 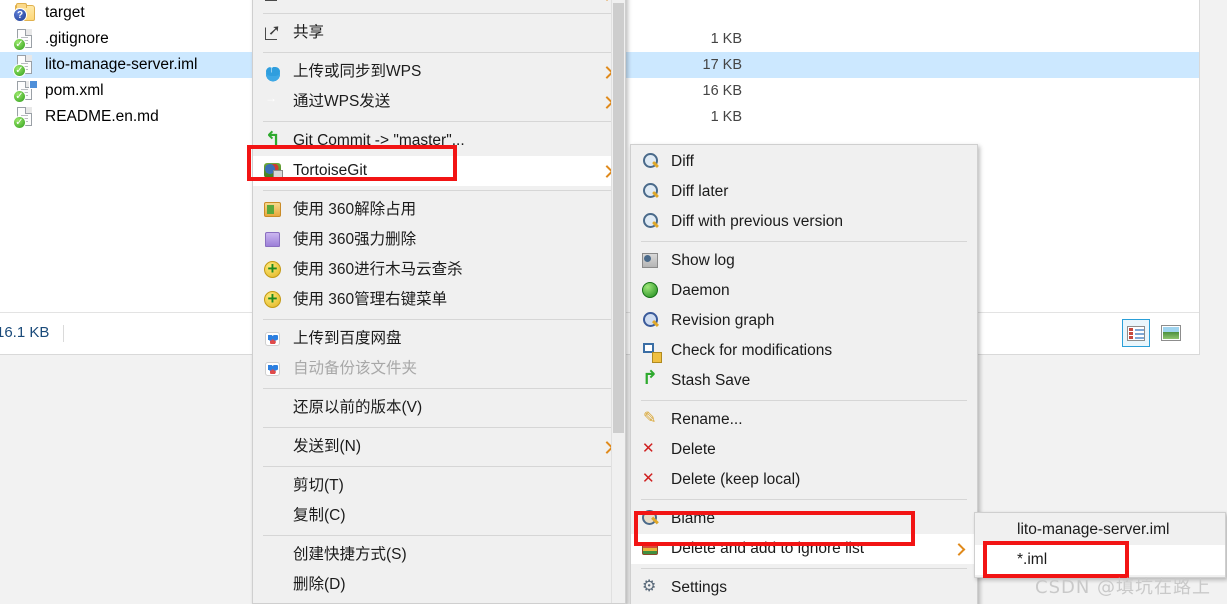 What do you see at coordinates (711, 381) in the screenshot?
I see `menu-item-label: Stash Save` at bounding box center [711, 381].